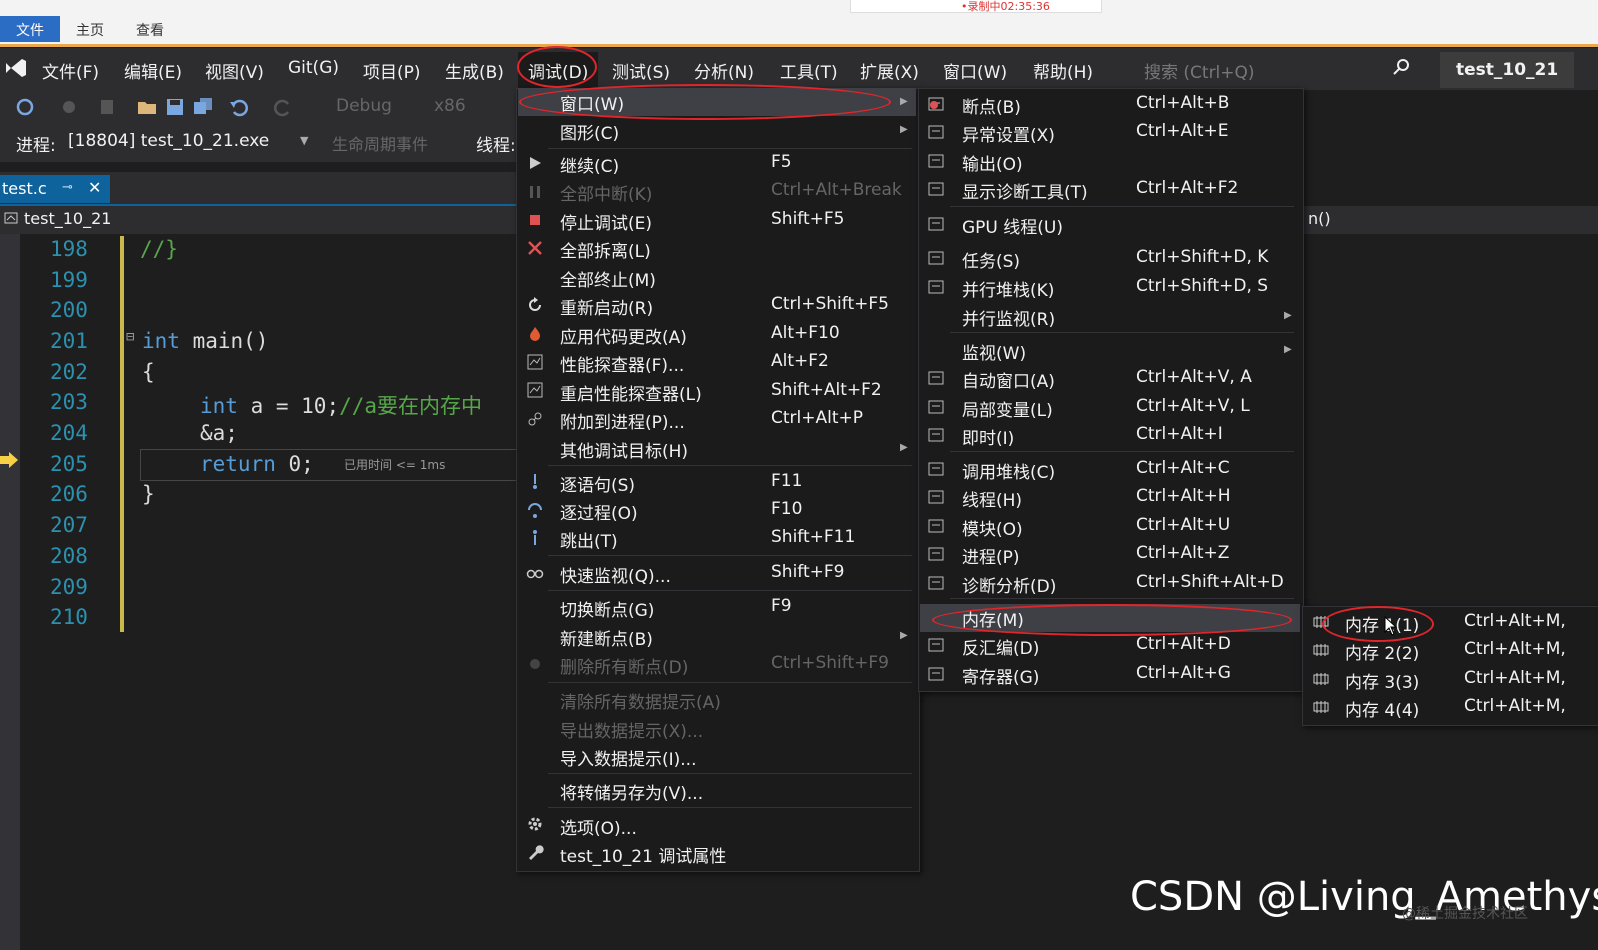  What do you see at coordinates (1008, 470) in the screenshot?
I see `menu-item-call-stack: 调用堆栈(C)` at bounding box center [1008, 470].